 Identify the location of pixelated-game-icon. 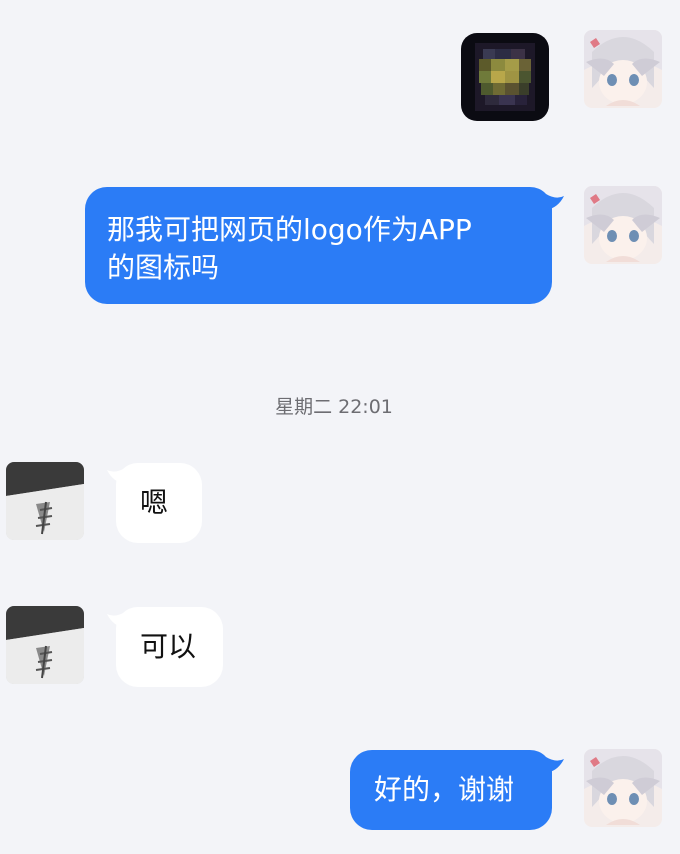
(505, 77).